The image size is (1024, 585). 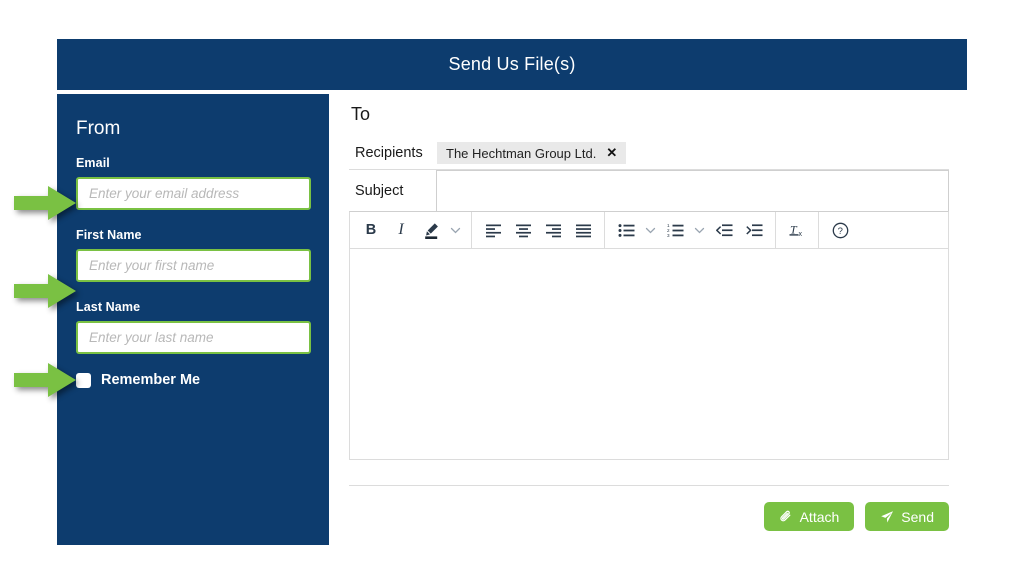 What do you see at coordinates (109, 235) in the screenshot?
I see `first-name-label: First Name` at bounding box center [109, 235].